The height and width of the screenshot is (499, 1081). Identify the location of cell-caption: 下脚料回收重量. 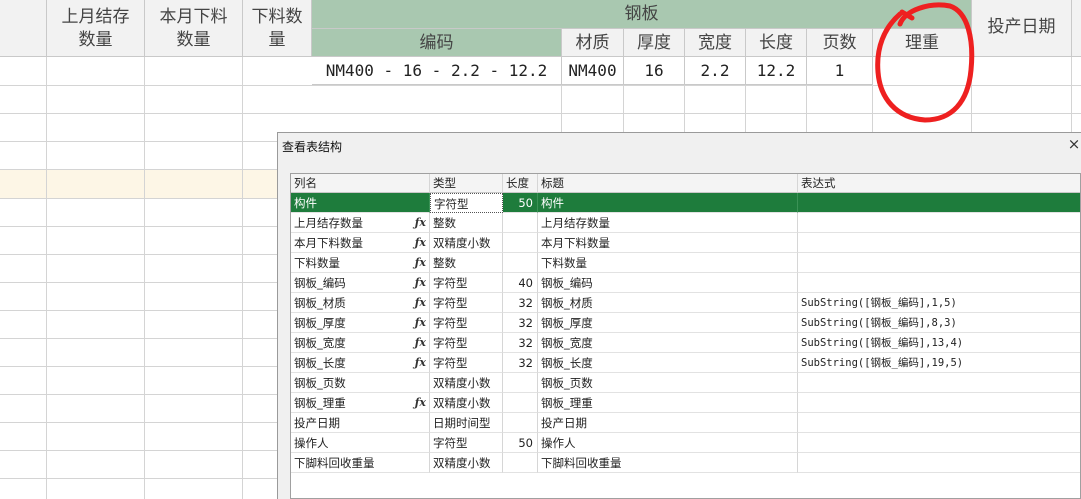
(668, 463).